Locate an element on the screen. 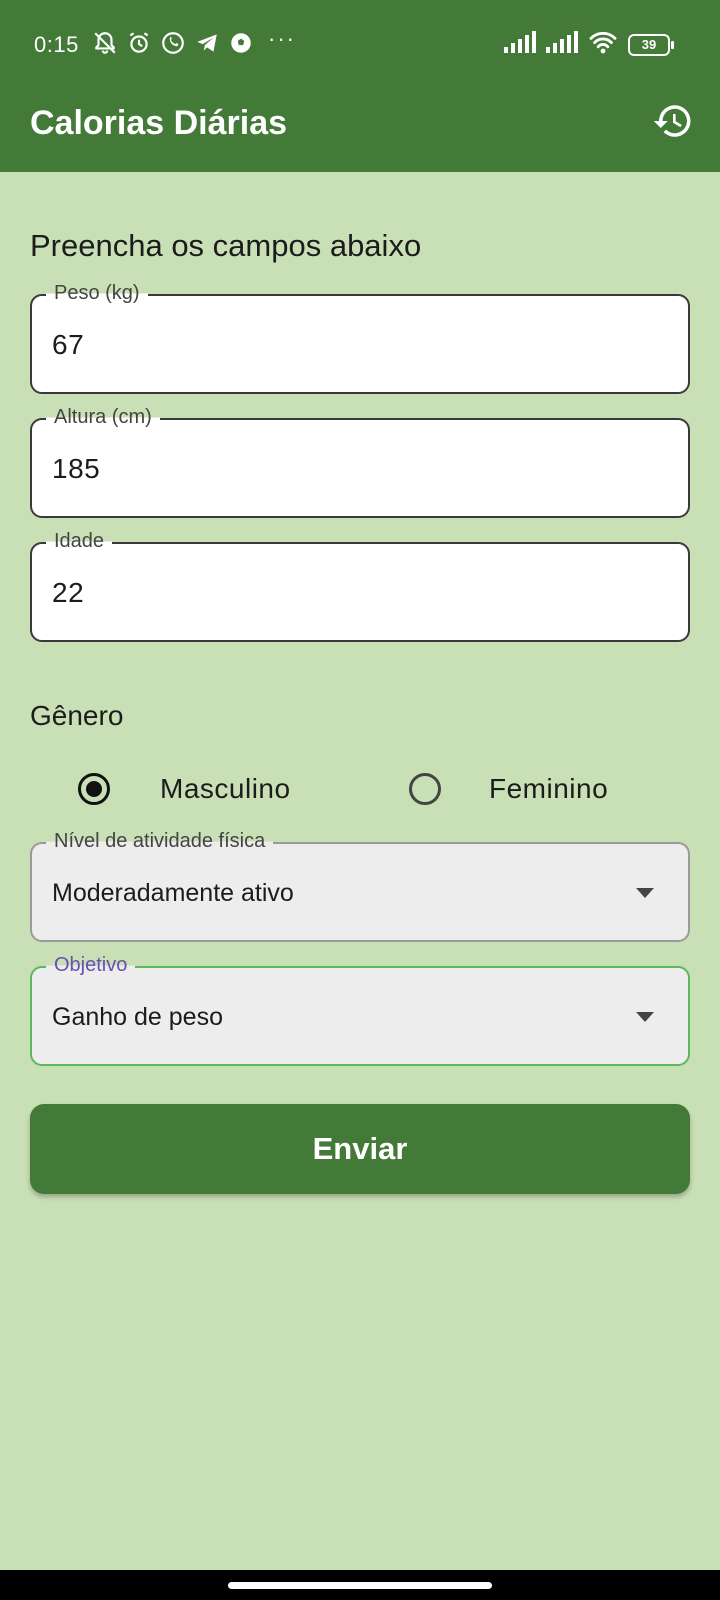 This screenshot has height=1600, width=720. weight-value: 67 is located at coordinates (68, 345).